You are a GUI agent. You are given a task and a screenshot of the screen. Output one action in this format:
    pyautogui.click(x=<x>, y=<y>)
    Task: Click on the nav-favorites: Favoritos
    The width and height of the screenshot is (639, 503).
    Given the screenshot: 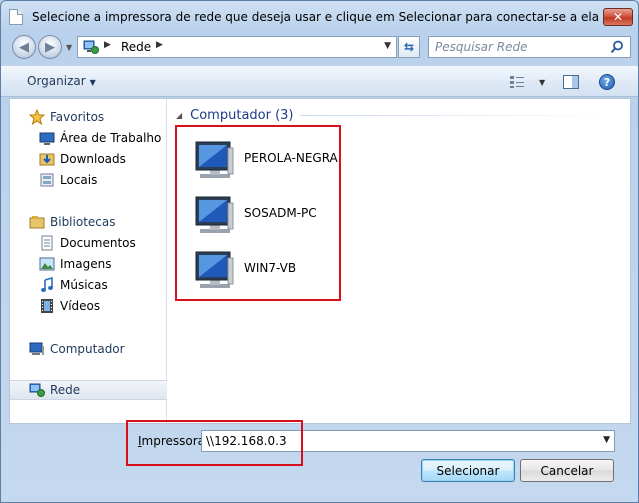 What is the action you would take?
    pyautogui.click(x=88, y=117)
    